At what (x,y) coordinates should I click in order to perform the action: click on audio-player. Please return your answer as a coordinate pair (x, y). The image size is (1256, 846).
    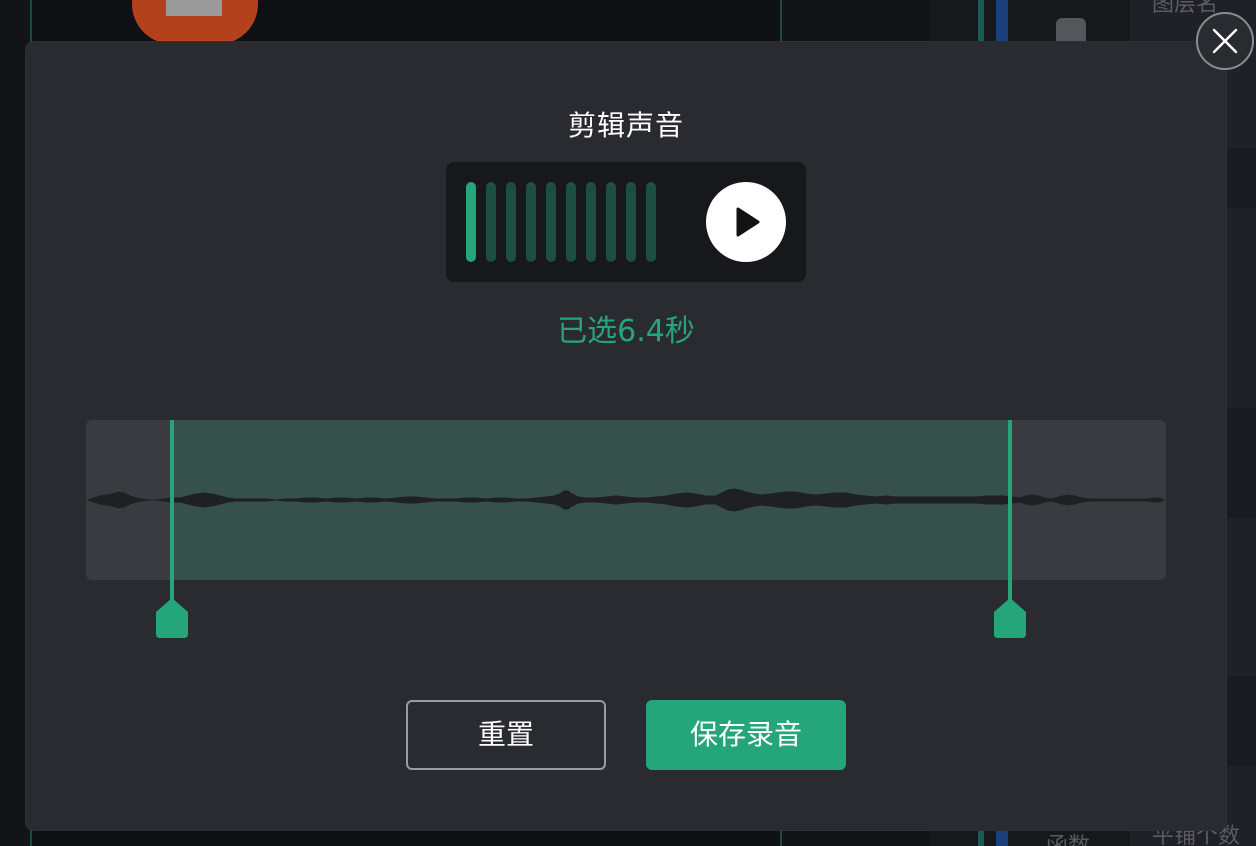
    Looking at the image, I should click on (626, 222).